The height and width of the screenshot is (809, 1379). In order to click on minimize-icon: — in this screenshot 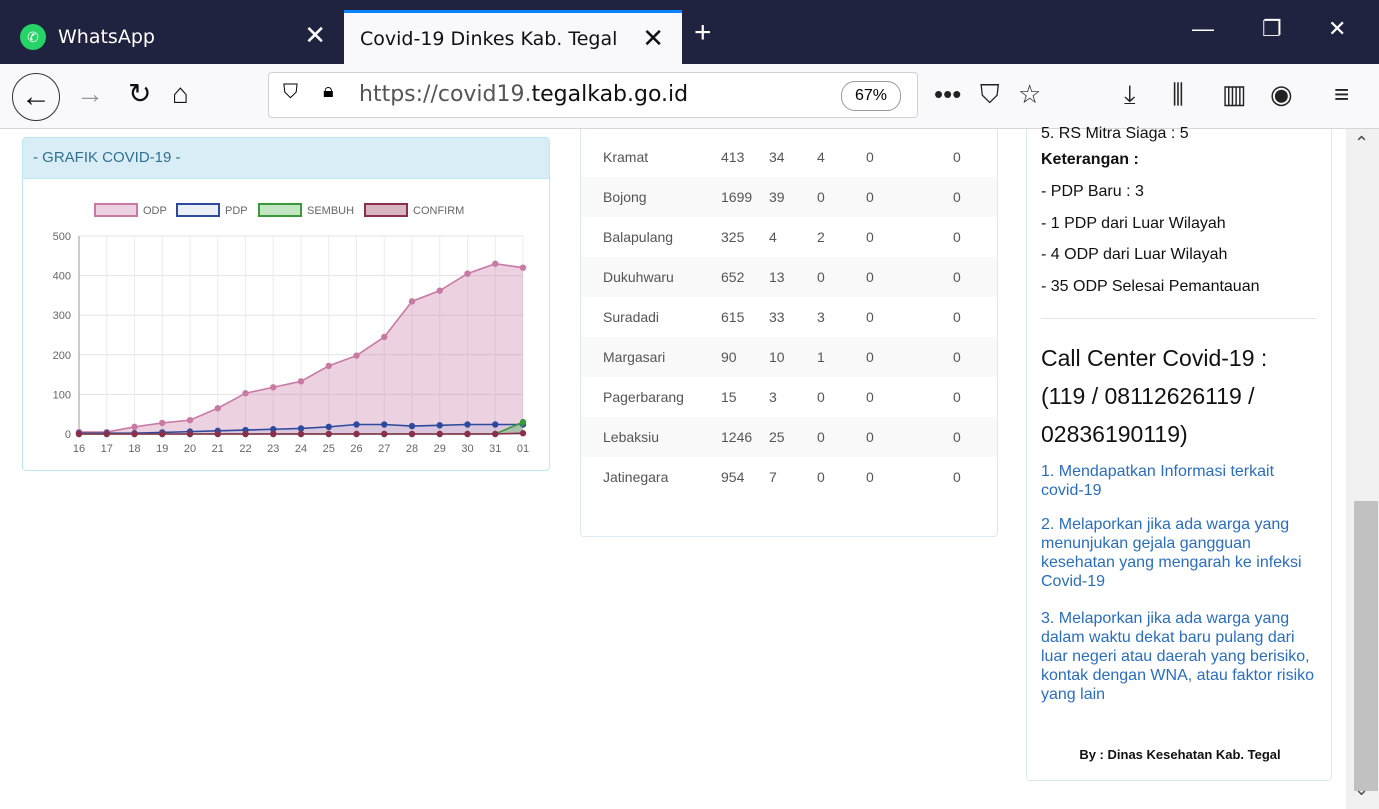, I will do `click(1203, 29)`.